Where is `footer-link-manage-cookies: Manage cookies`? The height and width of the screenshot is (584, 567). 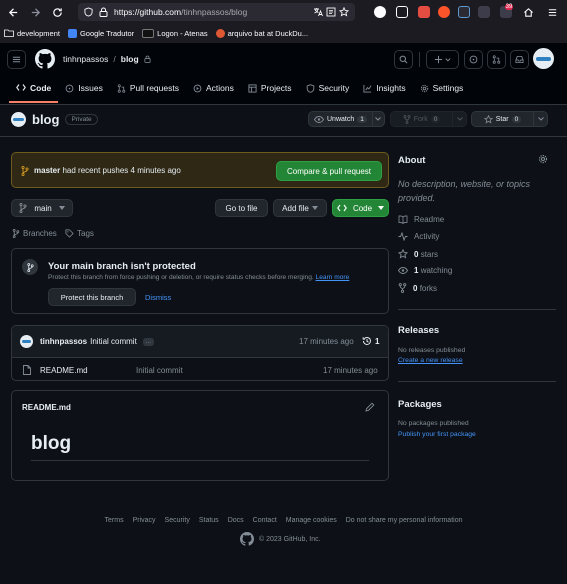 footer-link-manage-cookies: Manage cookies is located at coordinates (311, 520).